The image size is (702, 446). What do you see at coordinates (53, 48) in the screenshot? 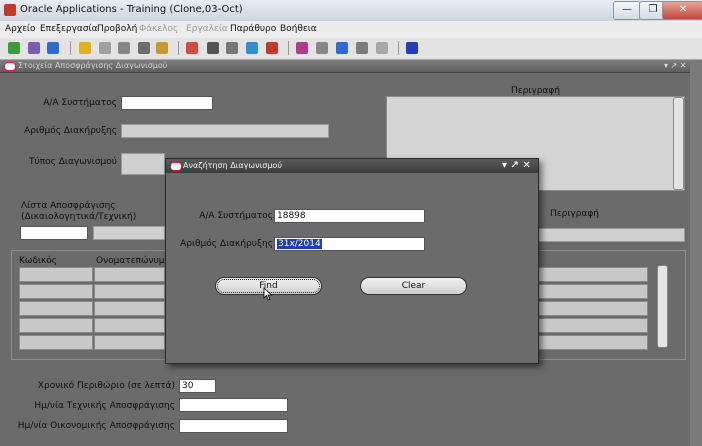
I see `save-icon` at bounding box center [53, 48].